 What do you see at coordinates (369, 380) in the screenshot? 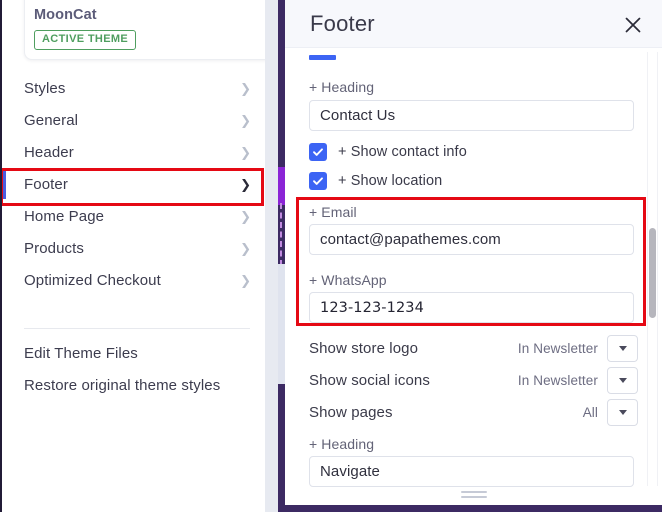
I see `show-social-icons-label: Show social icons` at bounding box center [369, 380].